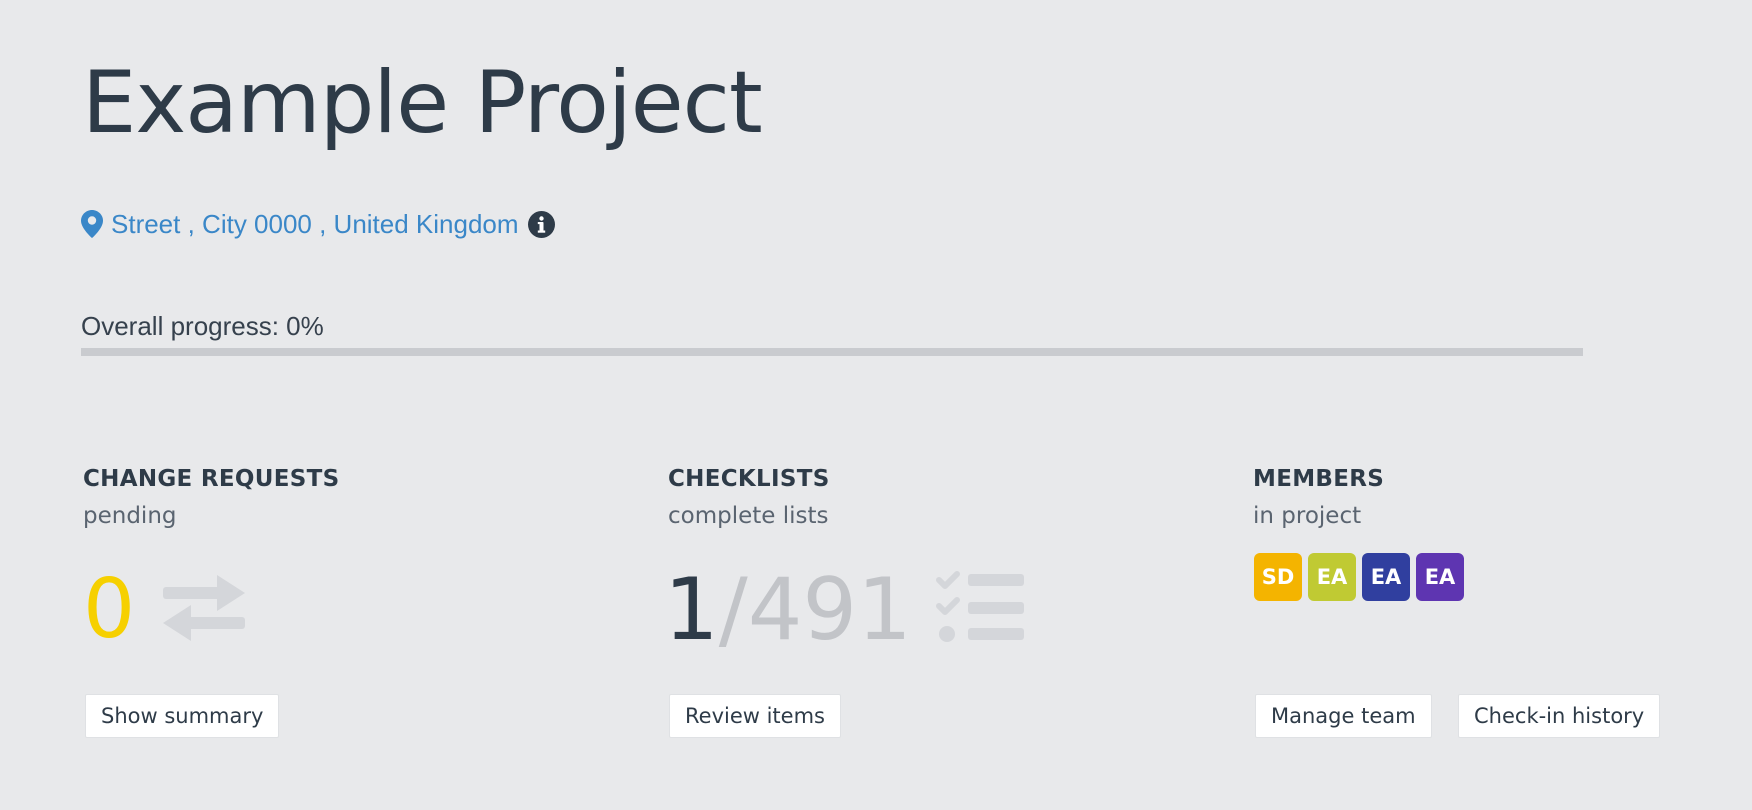 Image resolution: width=1752 pixels, height=810 pixels. I want to click on overall-progress-label: Overall progress: 0%, so click(202, 326).